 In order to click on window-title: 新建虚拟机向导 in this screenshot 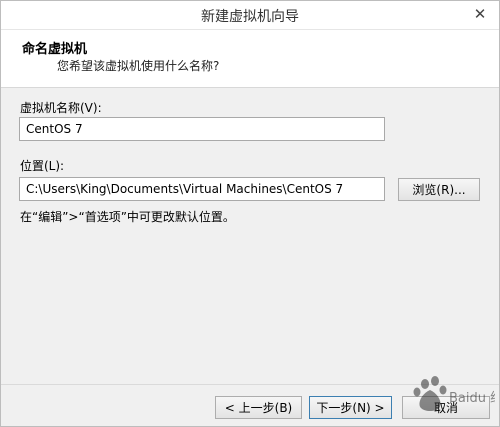, I will do `click(250, 17)`.